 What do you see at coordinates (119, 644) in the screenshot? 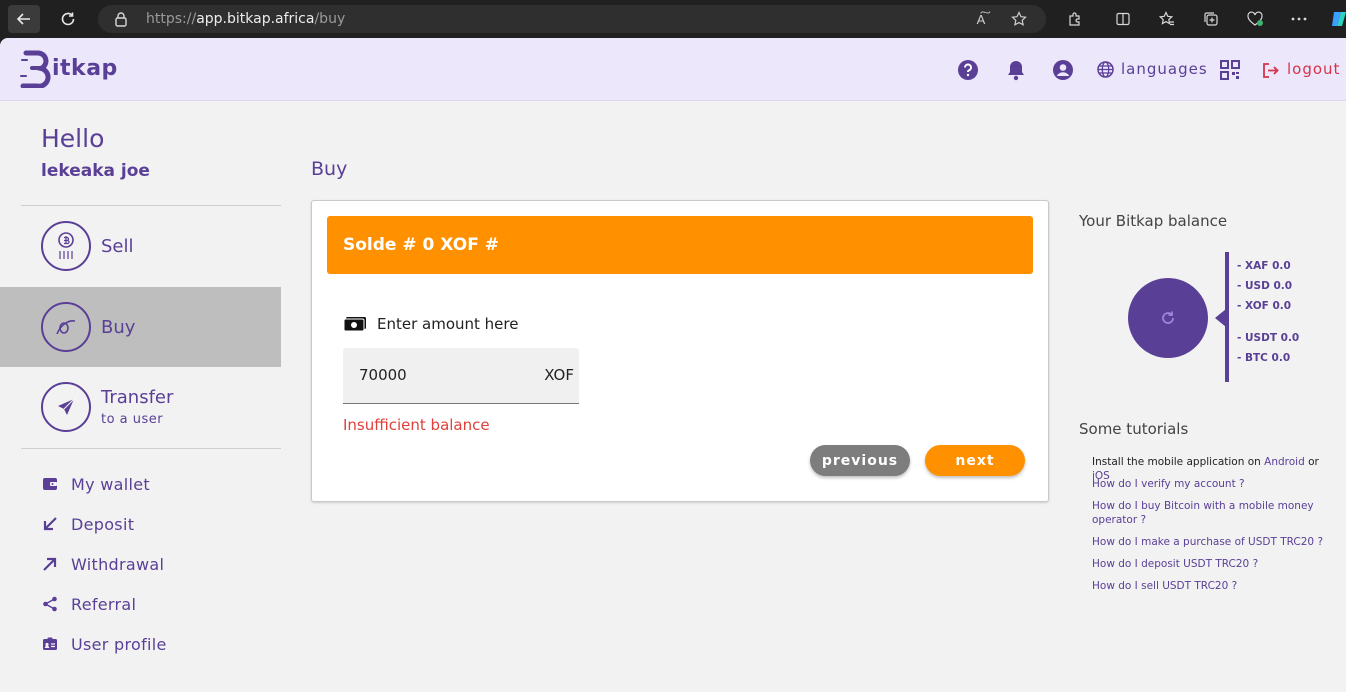
I see `menu-label: User profile` at bounding box center [119, 644].